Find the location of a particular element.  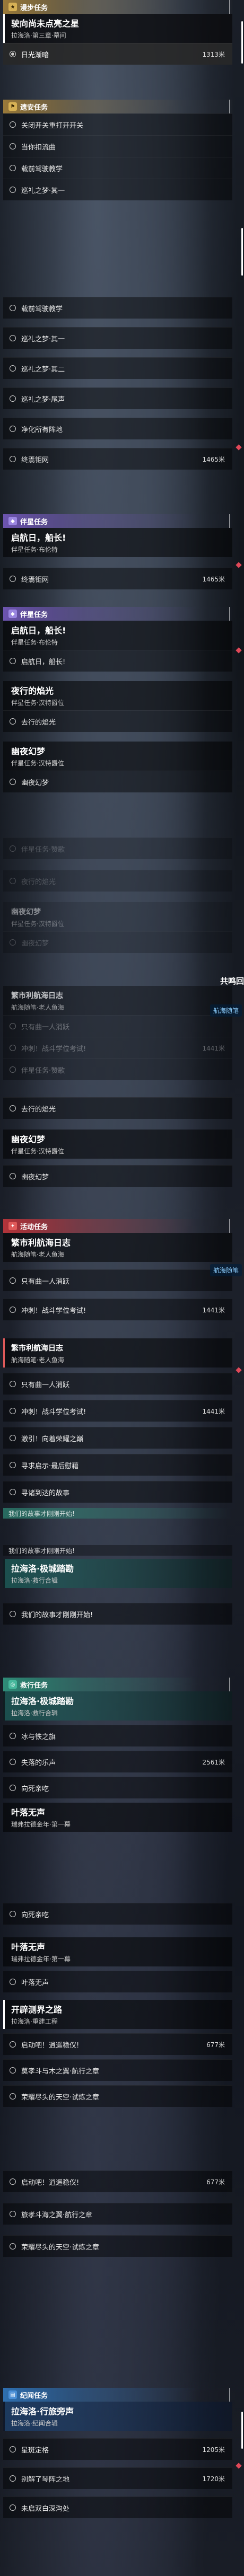

list-item: 终焉钜网 1465米 is located at coordinates (123, 457).